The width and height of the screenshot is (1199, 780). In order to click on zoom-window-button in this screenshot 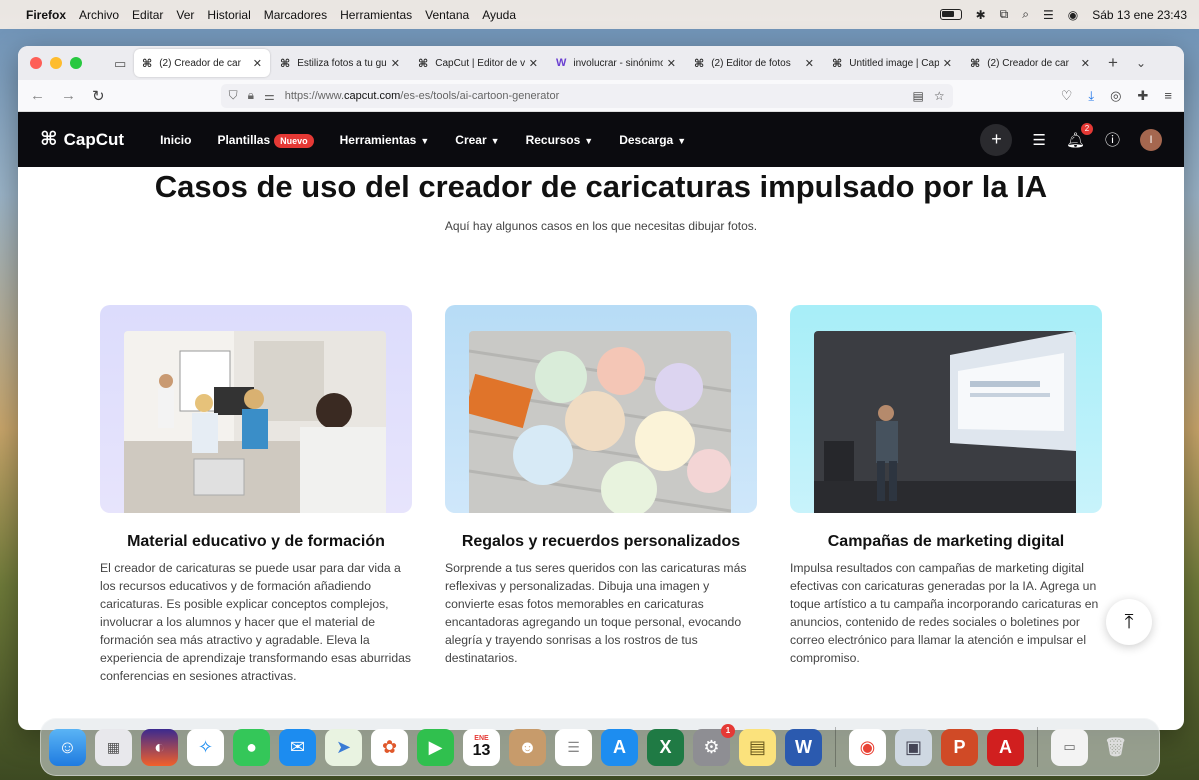, I will do `click(76, 63)`.